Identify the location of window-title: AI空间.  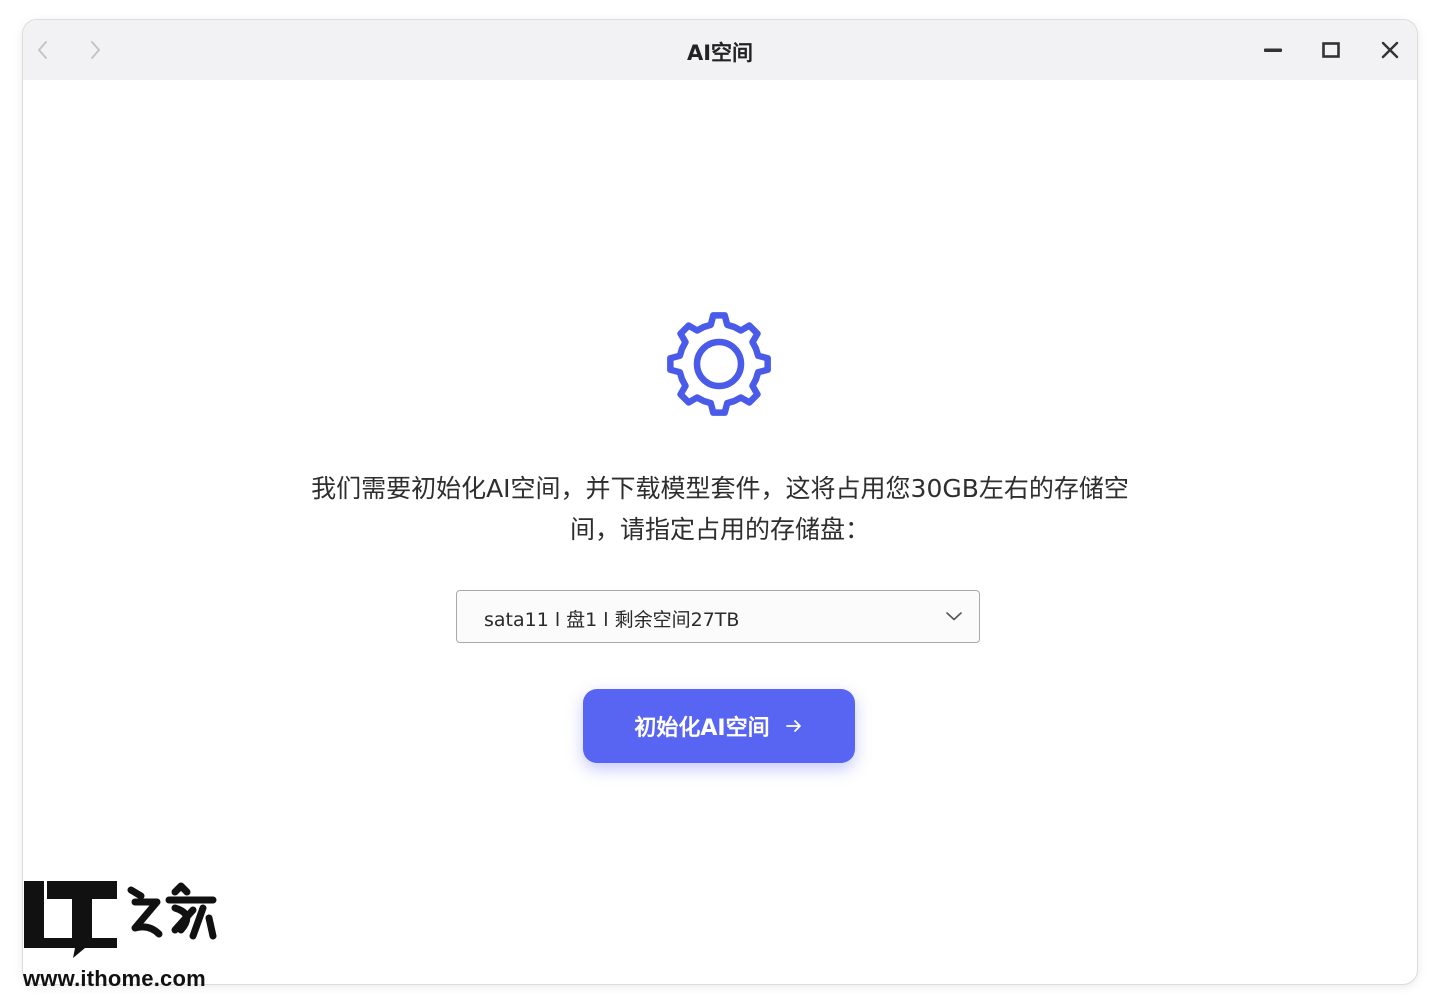
(720, 53).